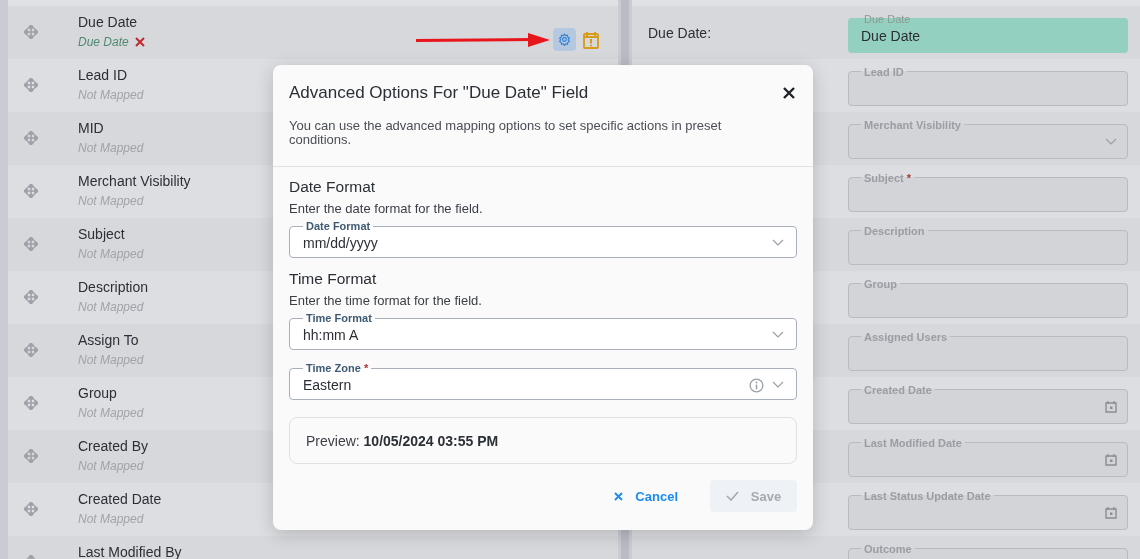 Image resolution: width=1140 pixels, height=559 pixels. Describe the element at coordinates (756, 385) in the screenshot. I see `info-icon` at that location.